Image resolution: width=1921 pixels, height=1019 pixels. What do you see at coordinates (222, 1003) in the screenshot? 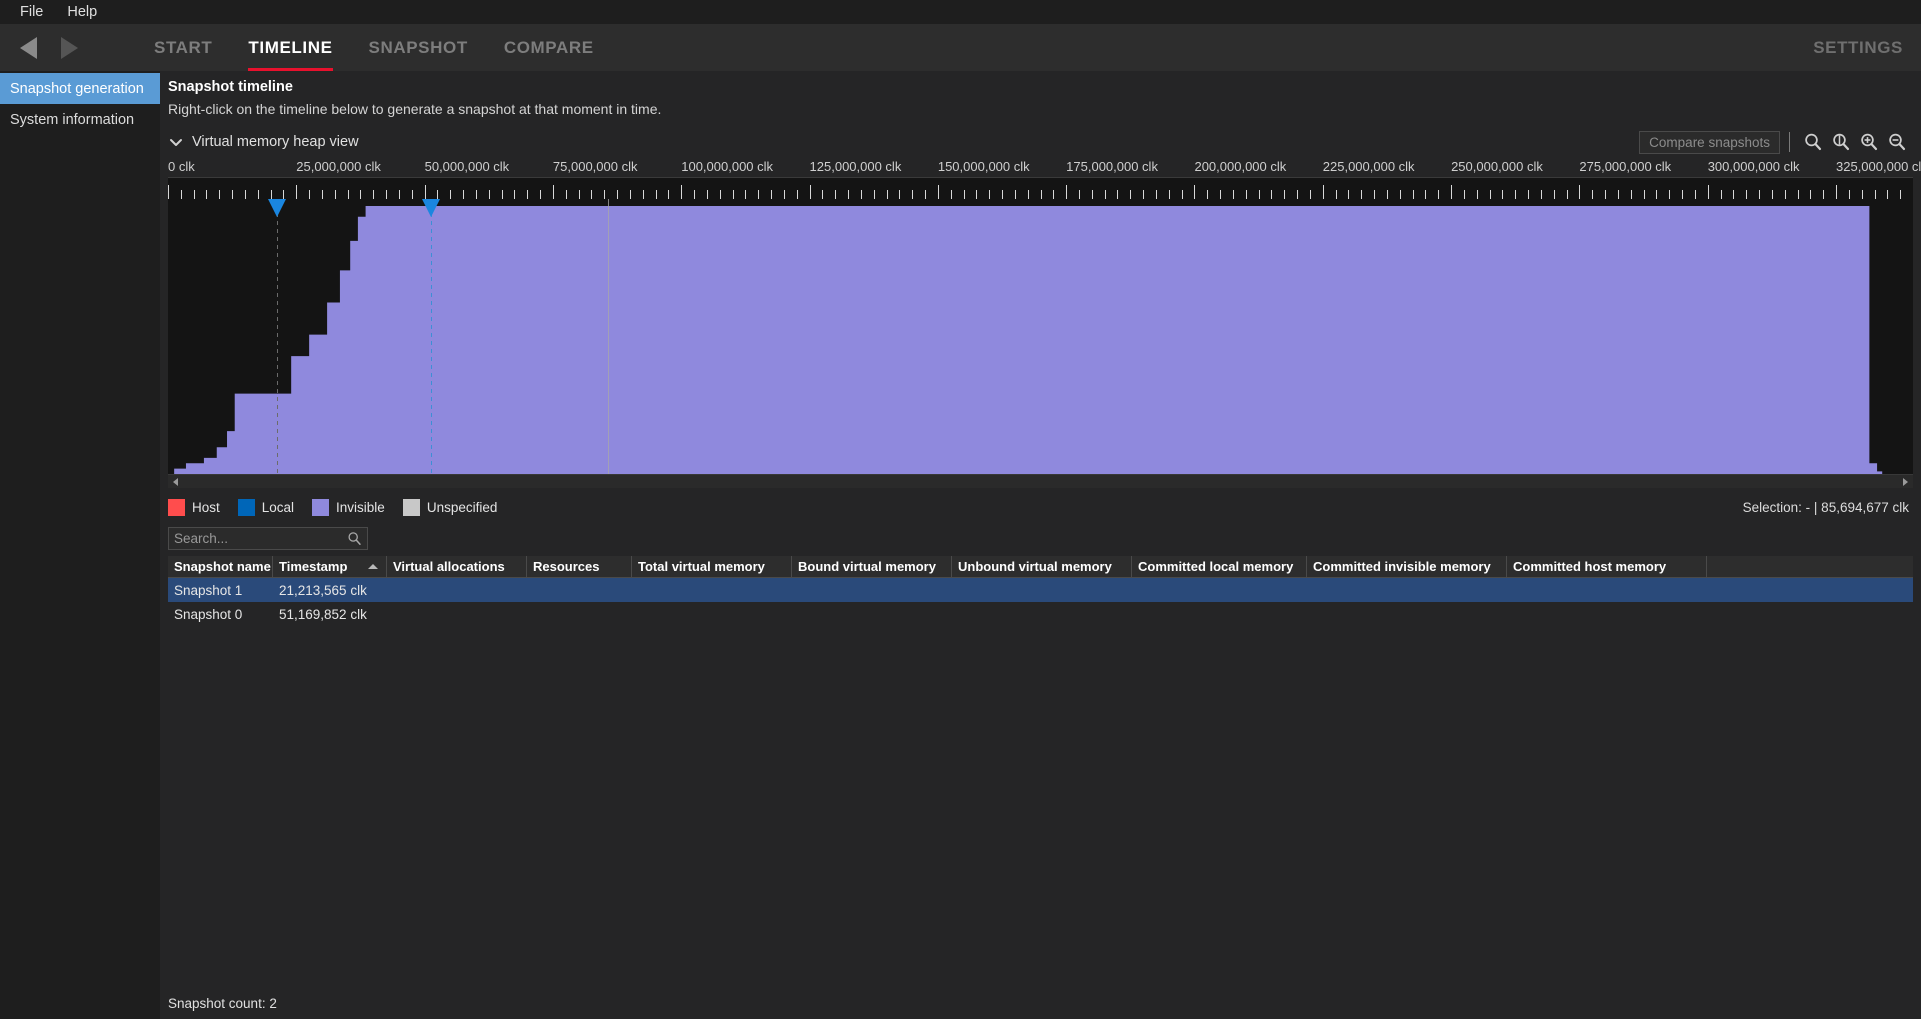
I see `snapshot-count-status: Snapshot count: 2` at bounding box center [222, 1003].